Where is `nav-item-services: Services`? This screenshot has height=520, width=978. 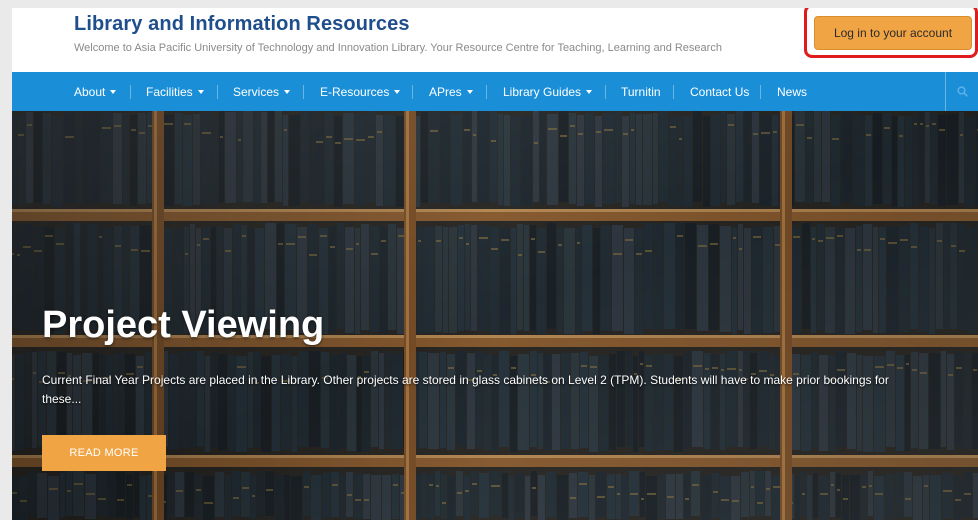 nav-item-services: Services is located at coordinates (262, 91).